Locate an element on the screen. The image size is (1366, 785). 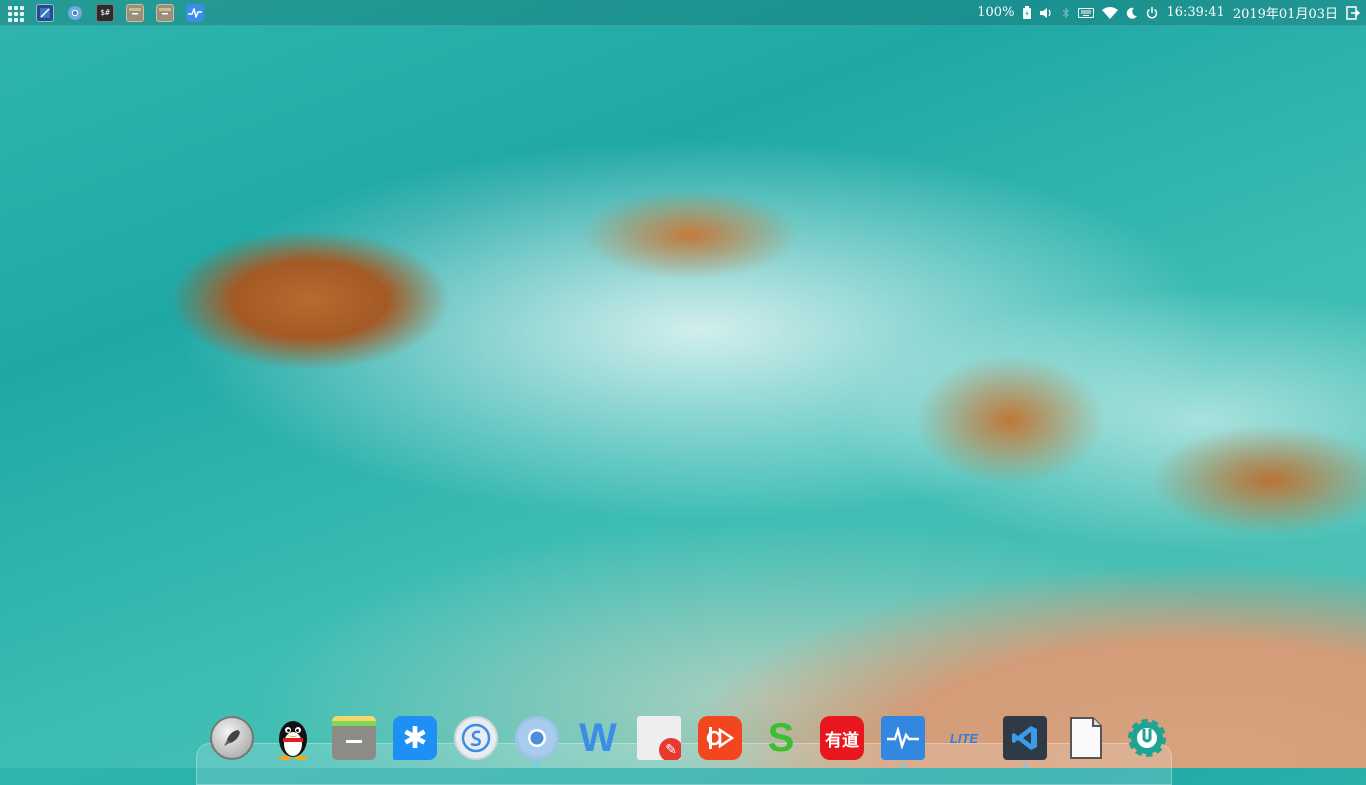
penguin-icon is located at coordinates (293, 738).